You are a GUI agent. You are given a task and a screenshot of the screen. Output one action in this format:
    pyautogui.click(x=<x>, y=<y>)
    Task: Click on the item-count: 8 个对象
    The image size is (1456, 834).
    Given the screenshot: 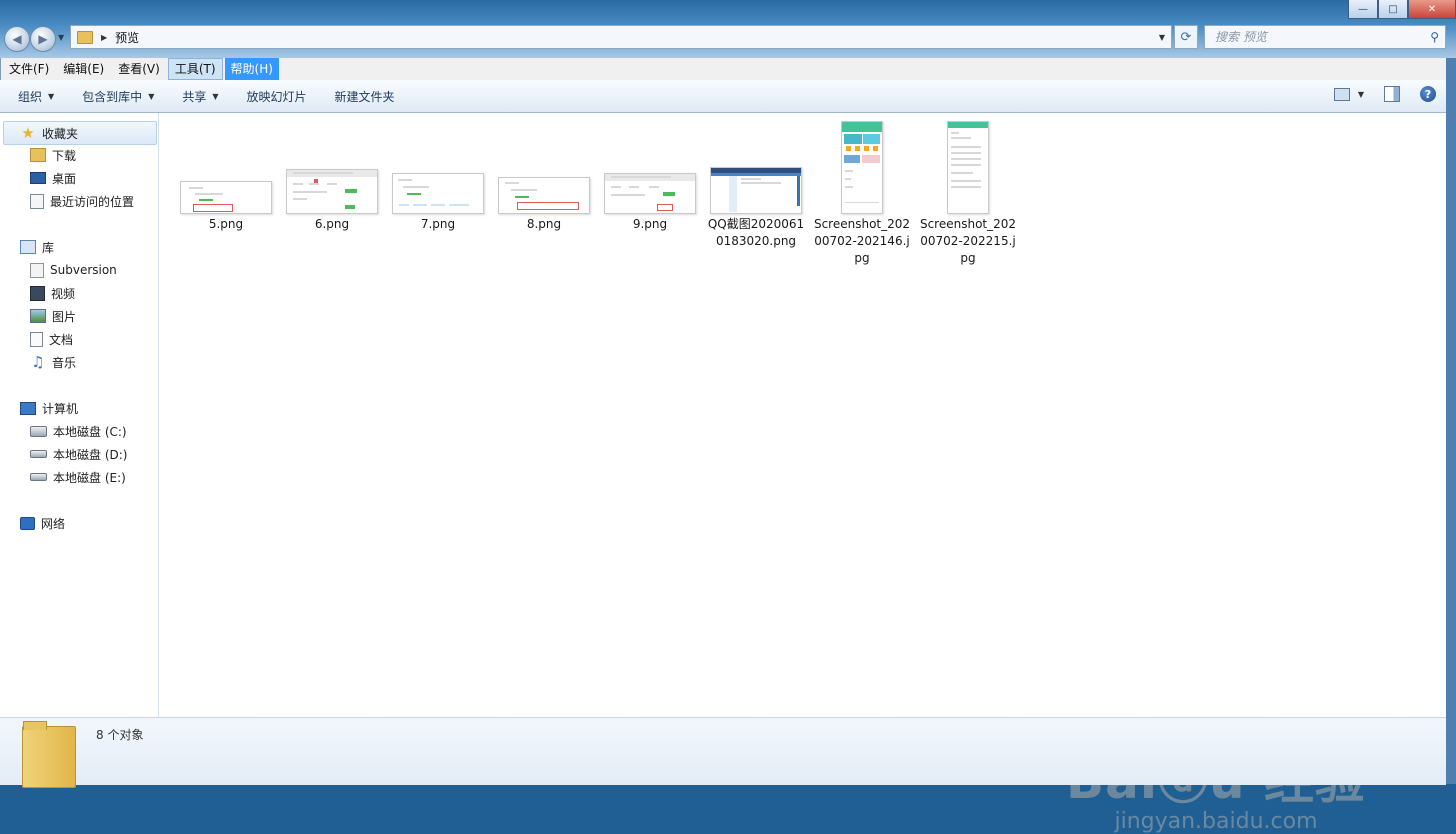 What is the action you would take?
    pyautogui.click(x=120, y=735)
    